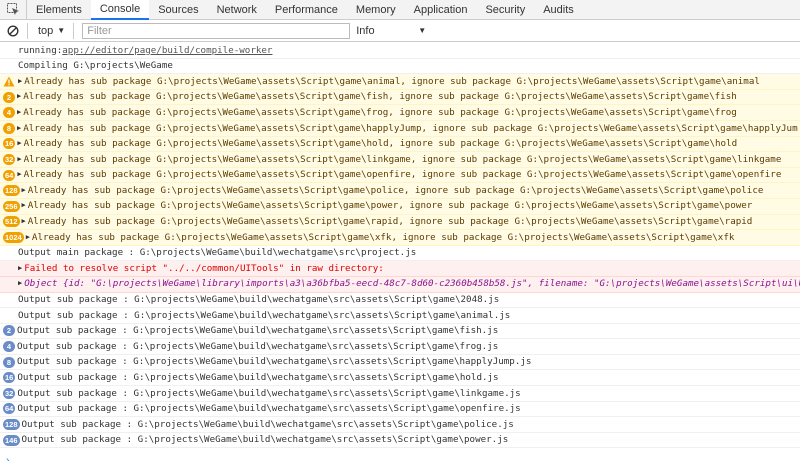 The width and height of the screenshot is (800, 461). Describe the element at coordinates (9, 81) in the screenshot. I see `warning-icon` at that location.